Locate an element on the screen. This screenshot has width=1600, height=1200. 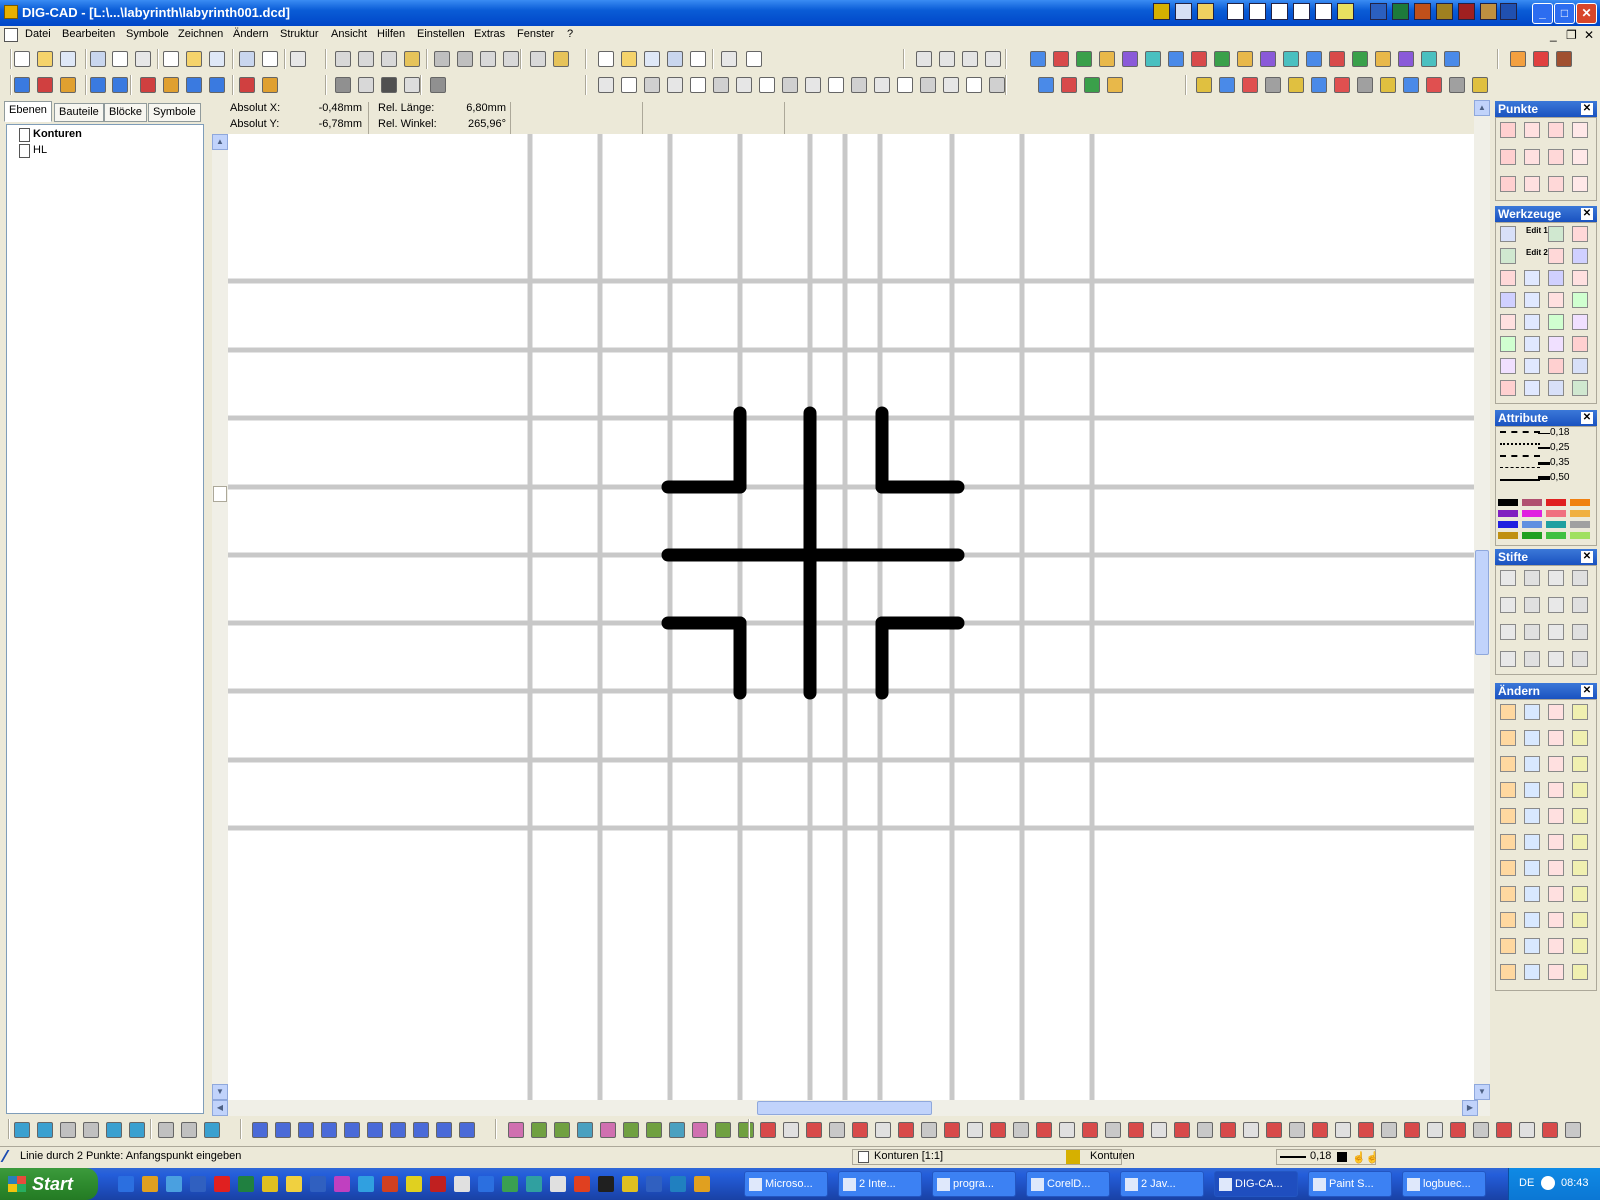
mail-icon is located at coordinates (1235, 11).